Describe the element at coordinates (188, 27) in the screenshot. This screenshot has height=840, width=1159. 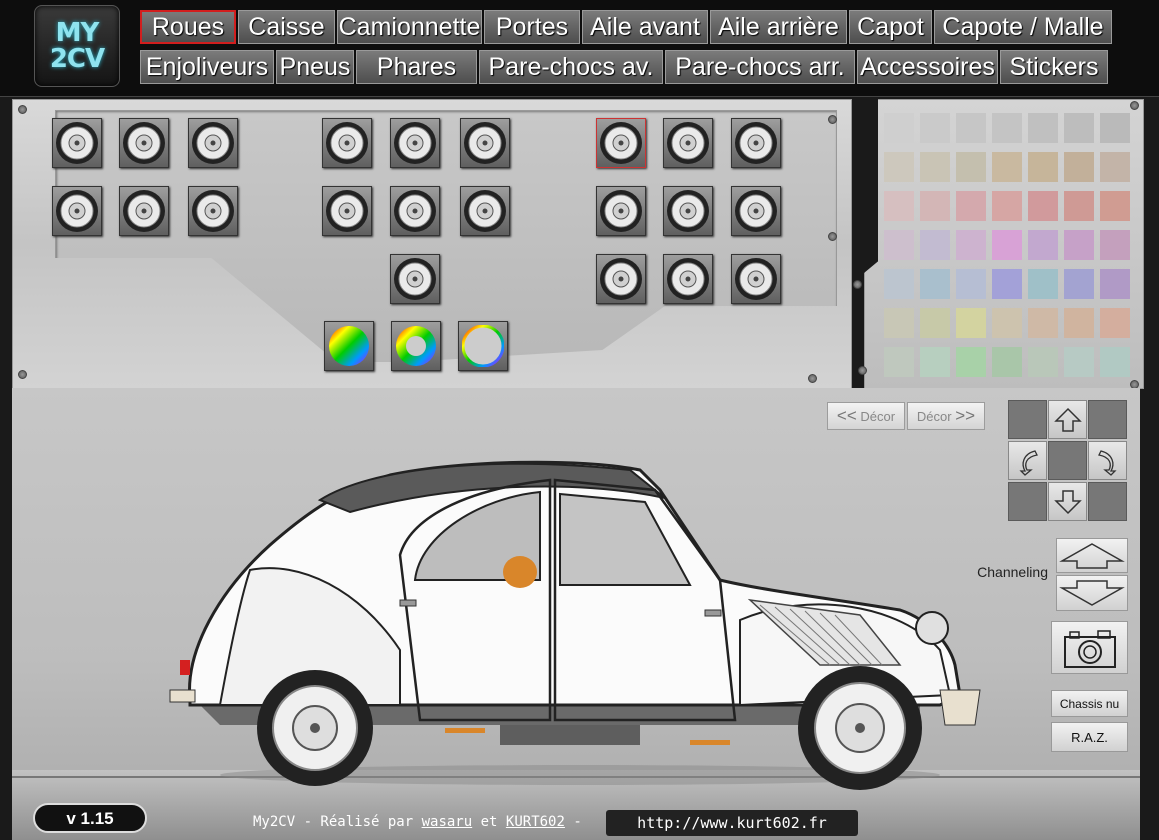
I see `tab-roues: Roues` at that location.